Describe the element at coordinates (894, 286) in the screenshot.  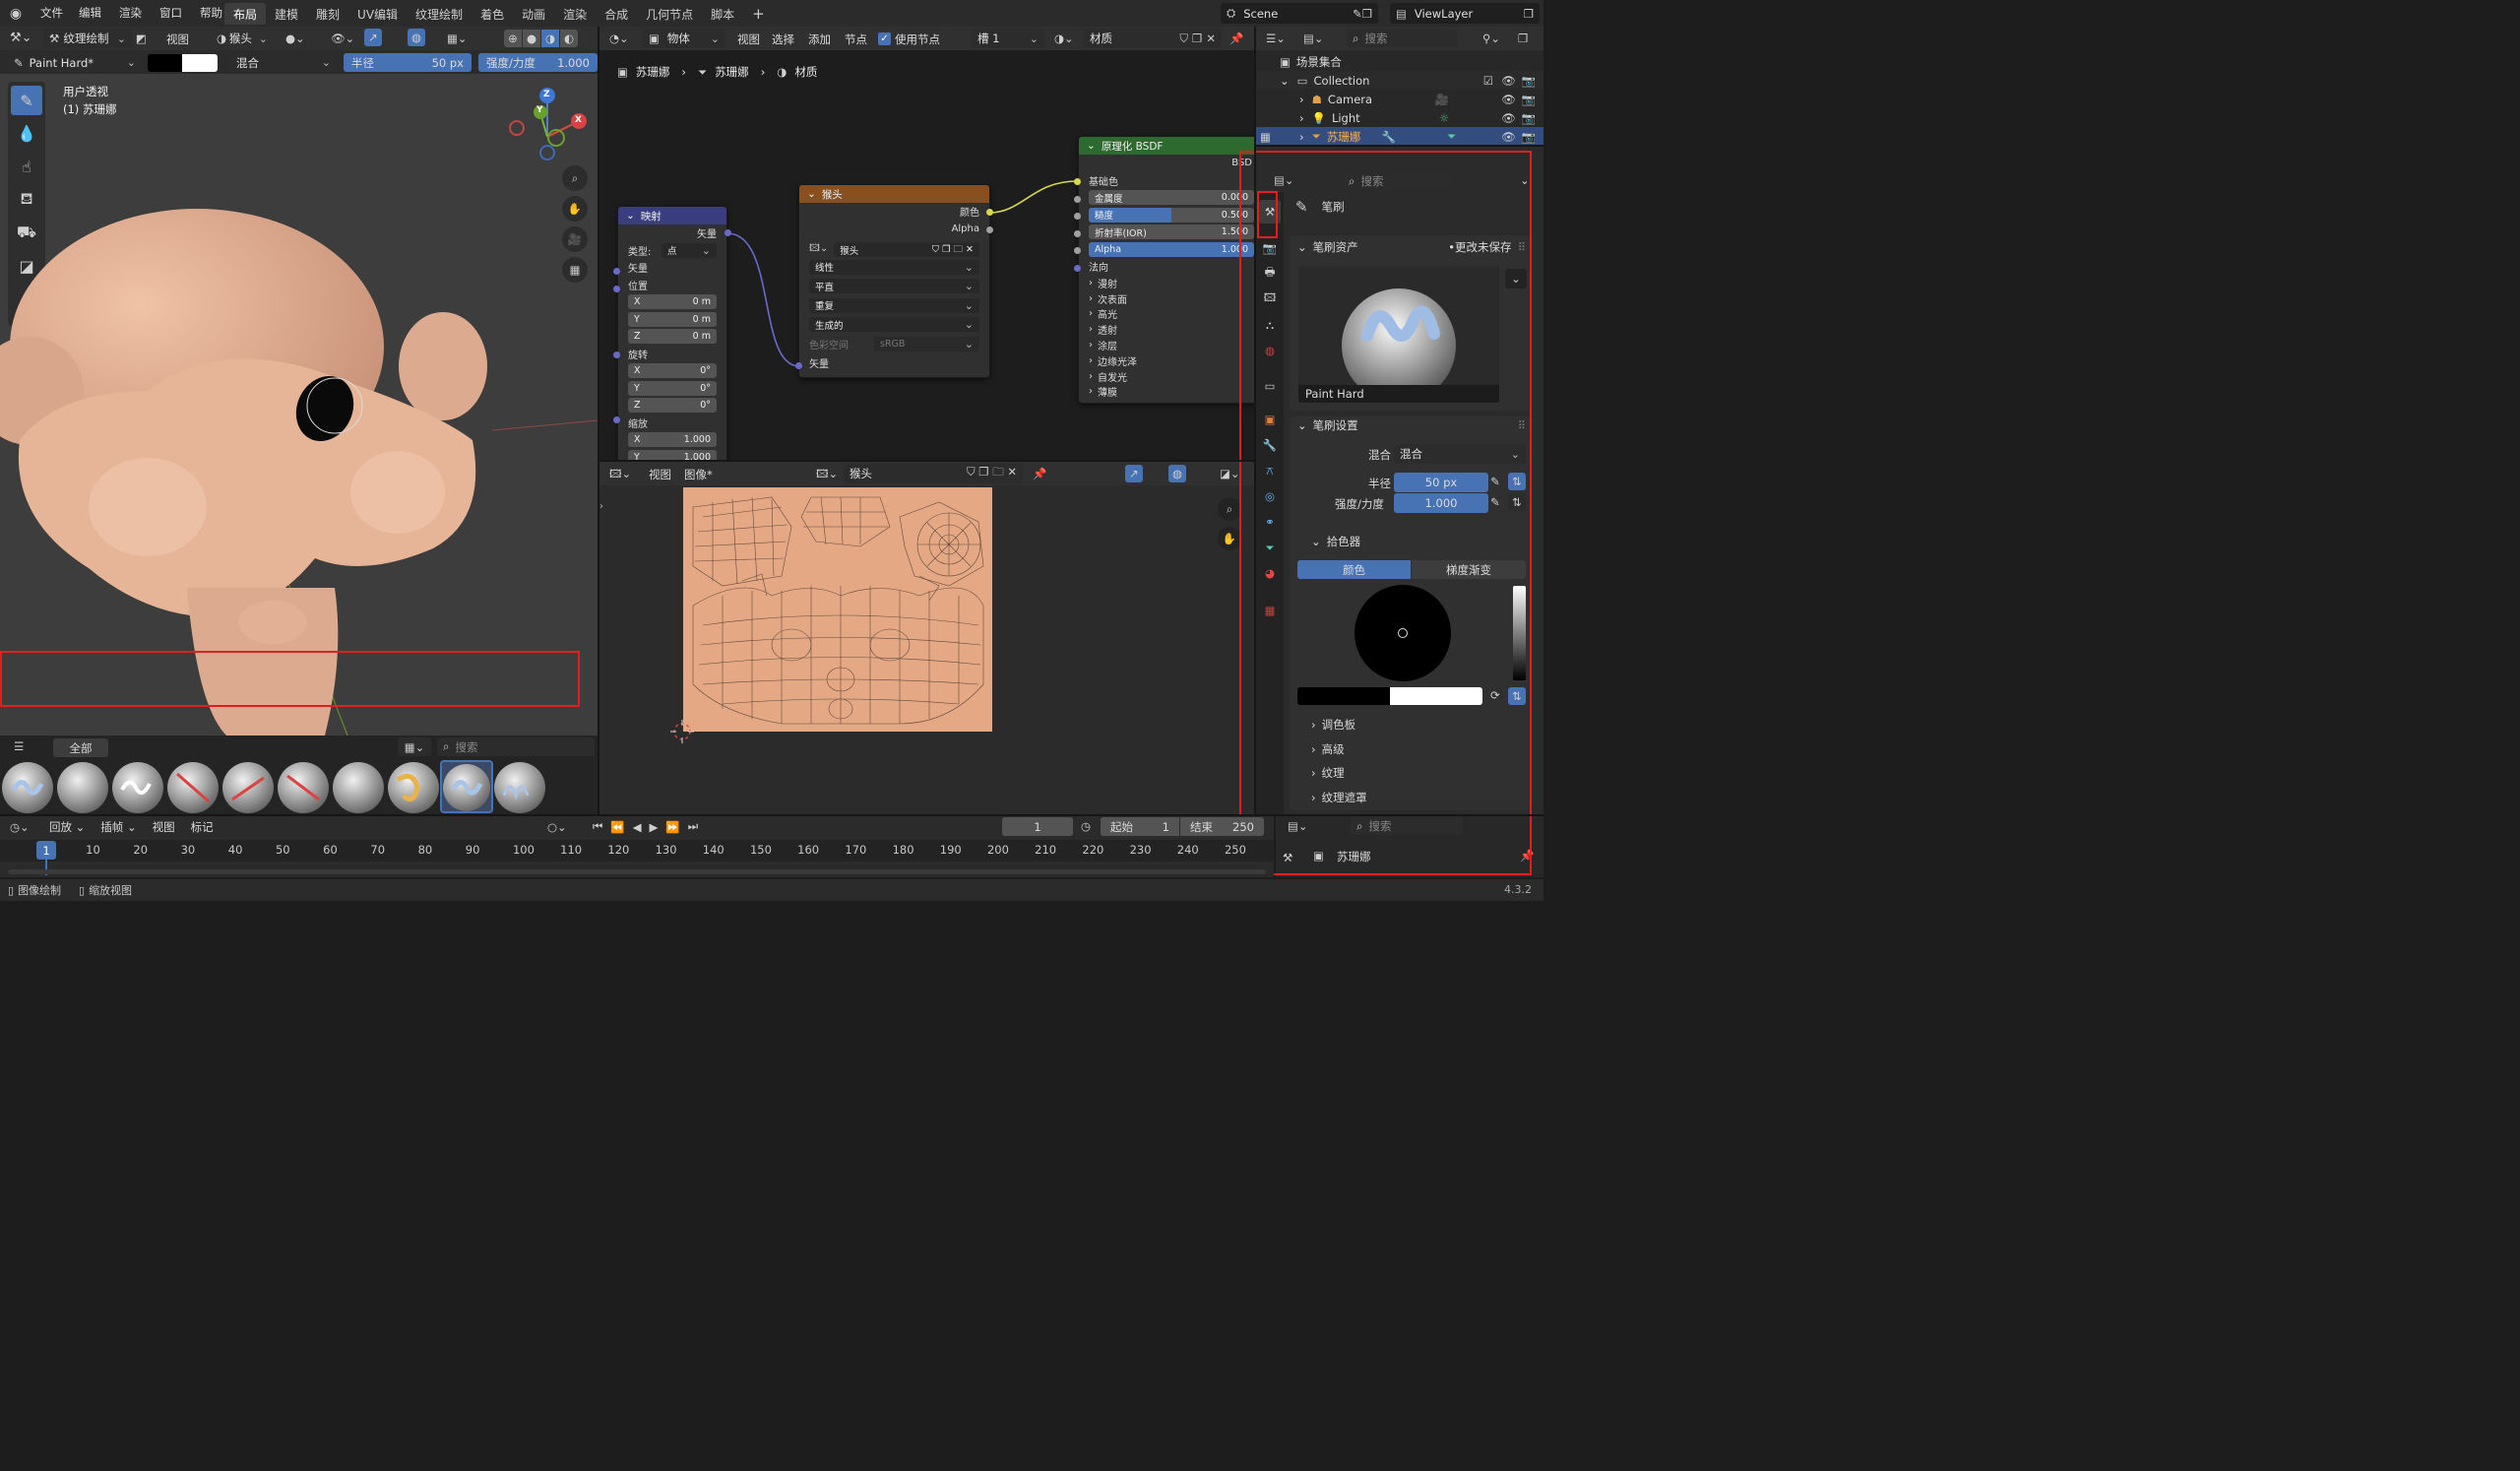
I see `image-proj-row: 平直` at that location.